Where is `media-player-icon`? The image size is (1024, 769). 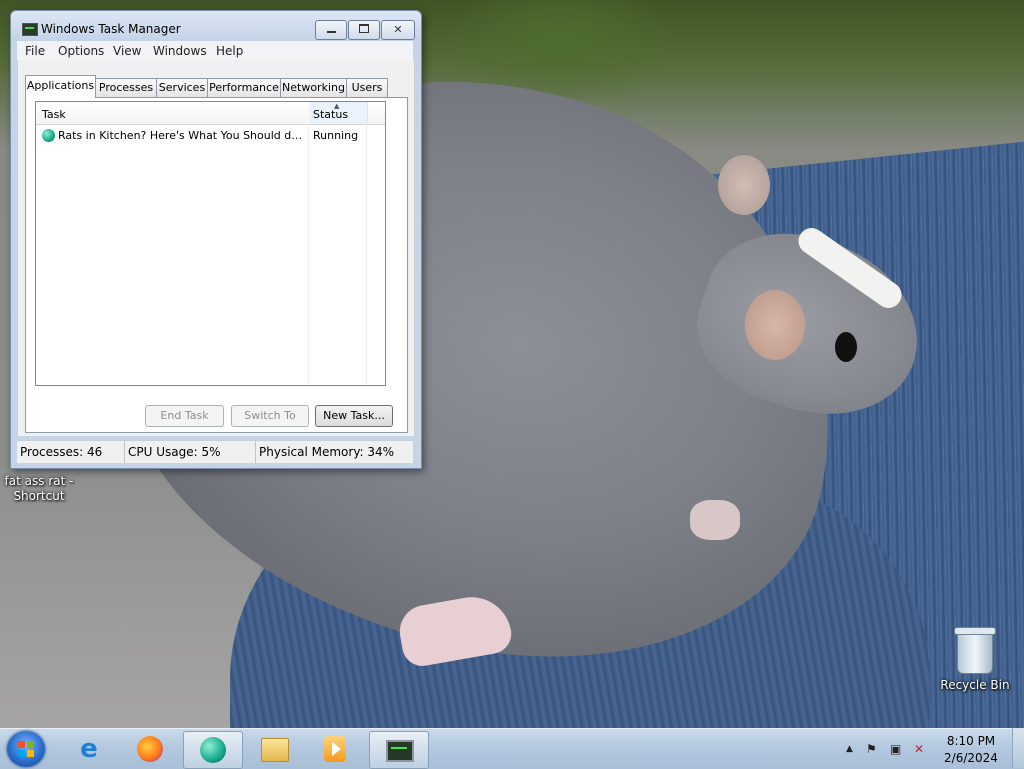
media-player-icon is located at coordinates (335, 749).